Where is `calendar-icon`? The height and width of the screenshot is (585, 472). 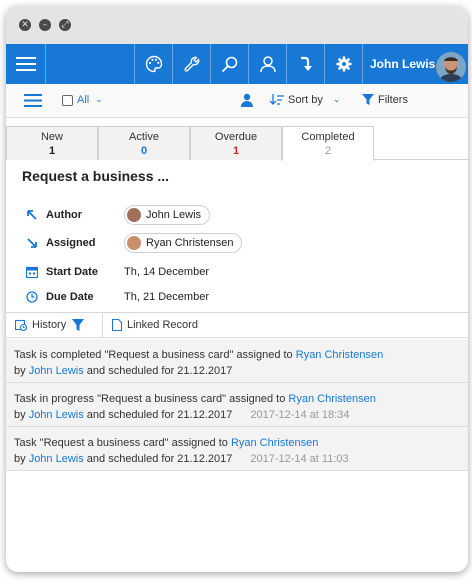
calendar-icon is located at coordinates (32, 272).